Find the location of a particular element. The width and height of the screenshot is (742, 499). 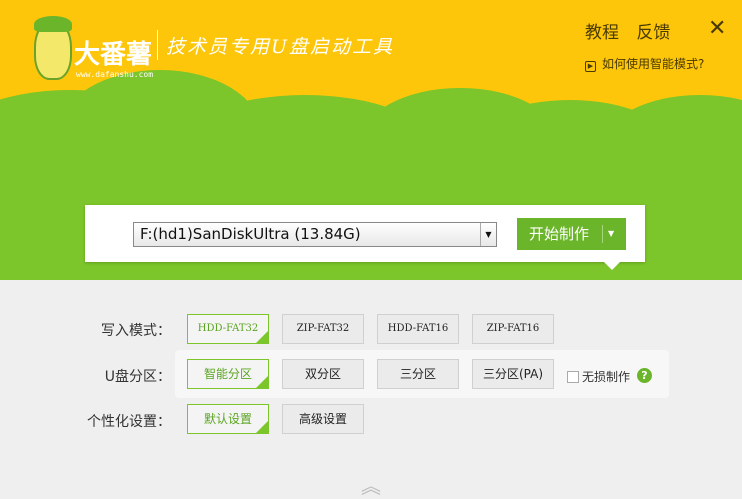

partition-label: U盘分区： is located at coordinates (137, 377).